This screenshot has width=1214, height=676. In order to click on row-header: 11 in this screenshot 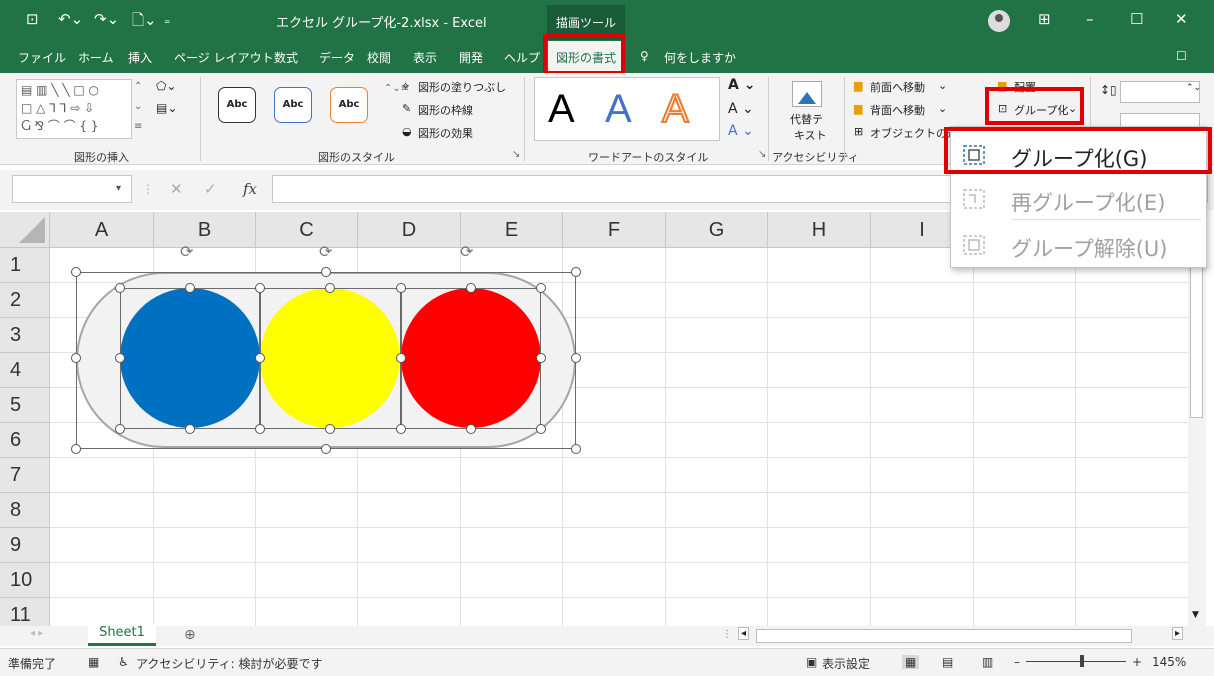, I will do `click(25, 612)`.